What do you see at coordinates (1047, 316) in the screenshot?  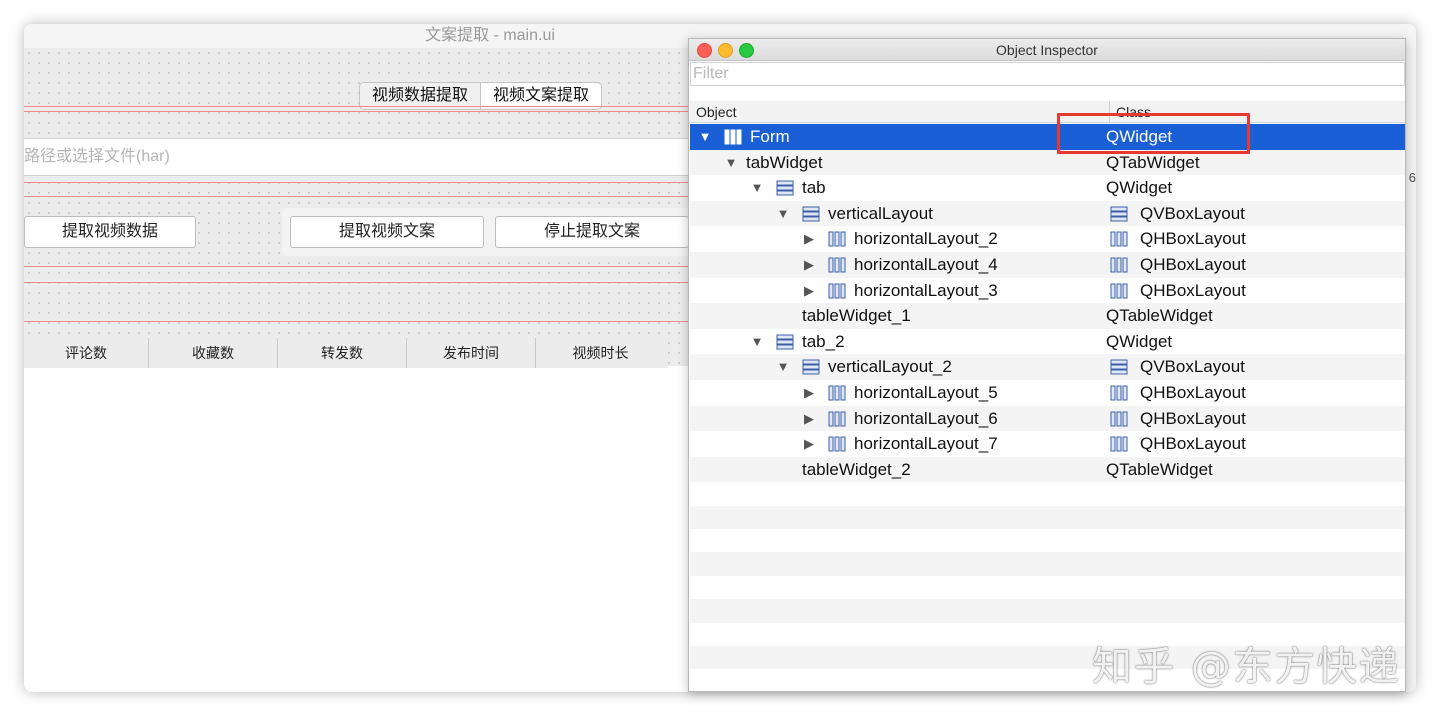 I see `tree-row-tableWidget_1: tableWidget_1 QTableWidget` at bounding box center [1047, 316].